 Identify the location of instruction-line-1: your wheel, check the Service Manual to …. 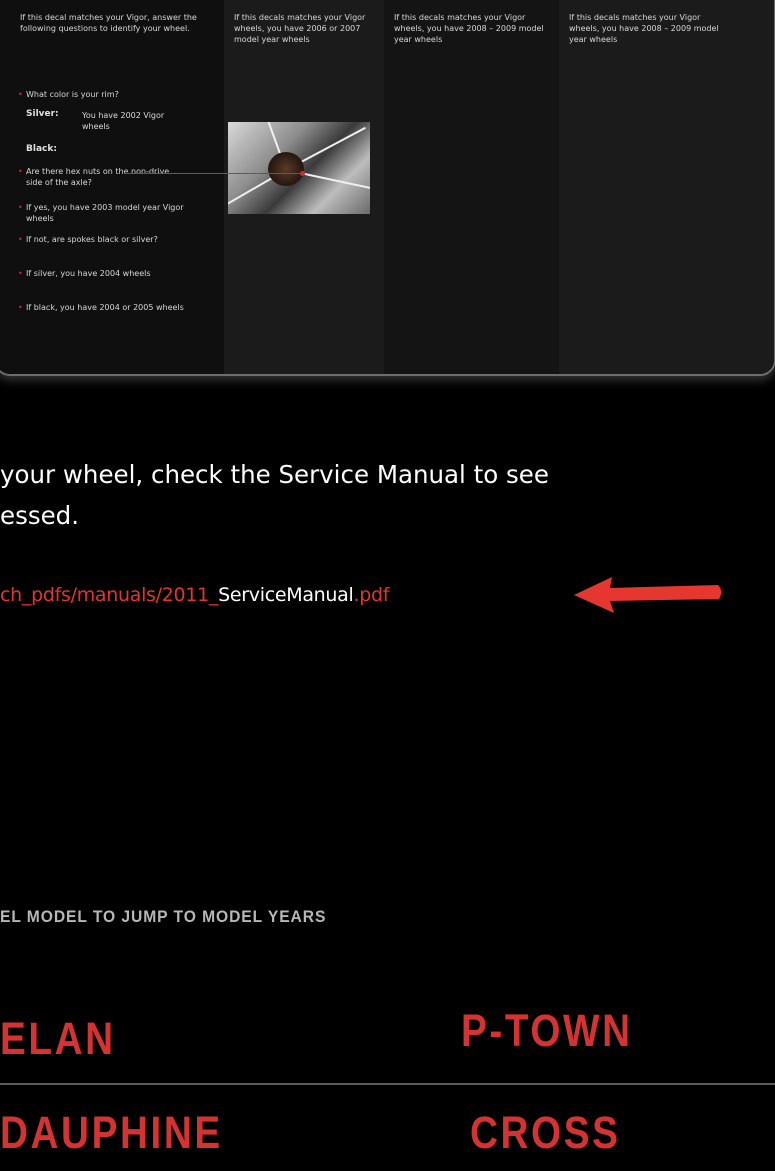
(274, 474).